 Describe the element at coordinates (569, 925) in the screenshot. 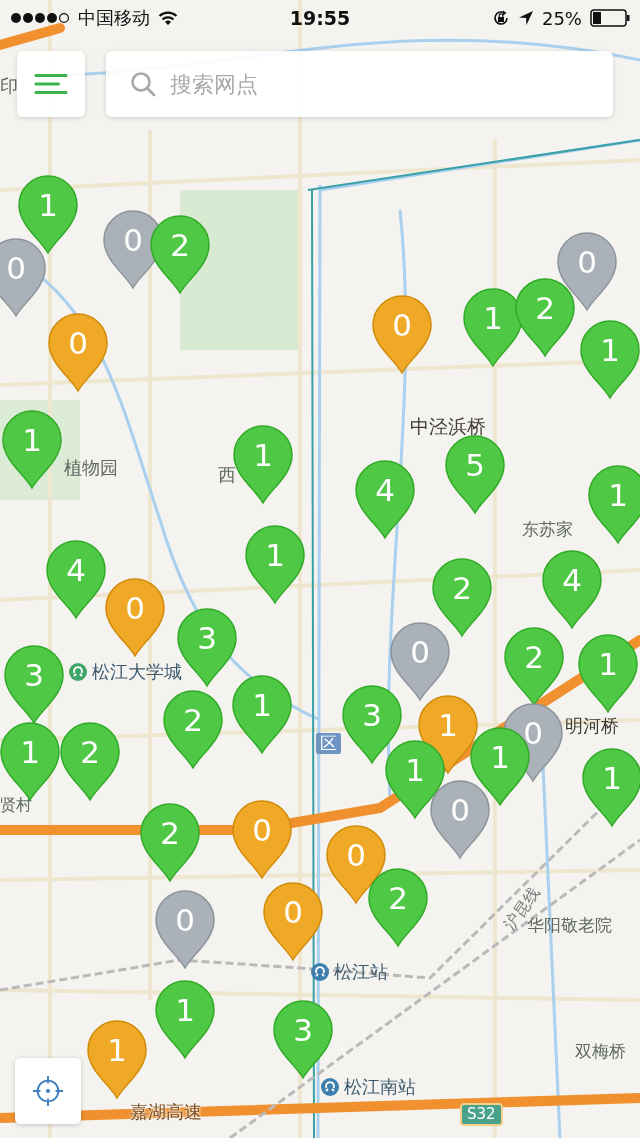

I see `map-label: 华阳敬老院` at that location.